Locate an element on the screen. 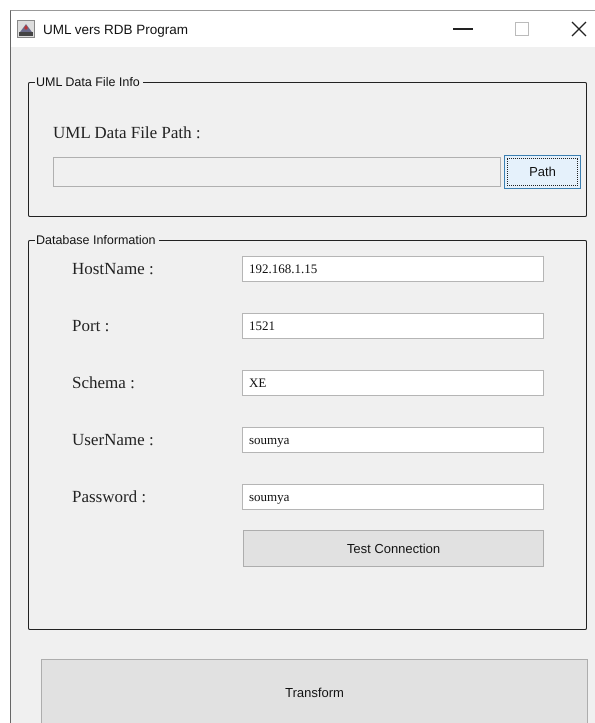 The width and height of the screenshot is (595, 723). transform-button: Transform is located at coordinates (314, 691).